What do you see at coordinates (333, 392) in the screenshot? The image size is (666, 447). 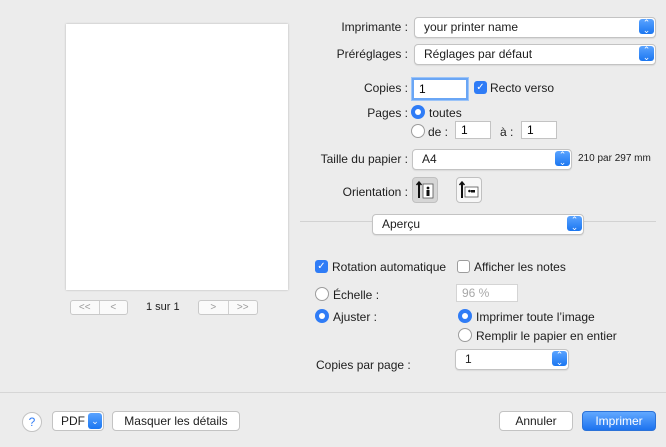 I see `footer-separator` at bounding box center [333, 392].